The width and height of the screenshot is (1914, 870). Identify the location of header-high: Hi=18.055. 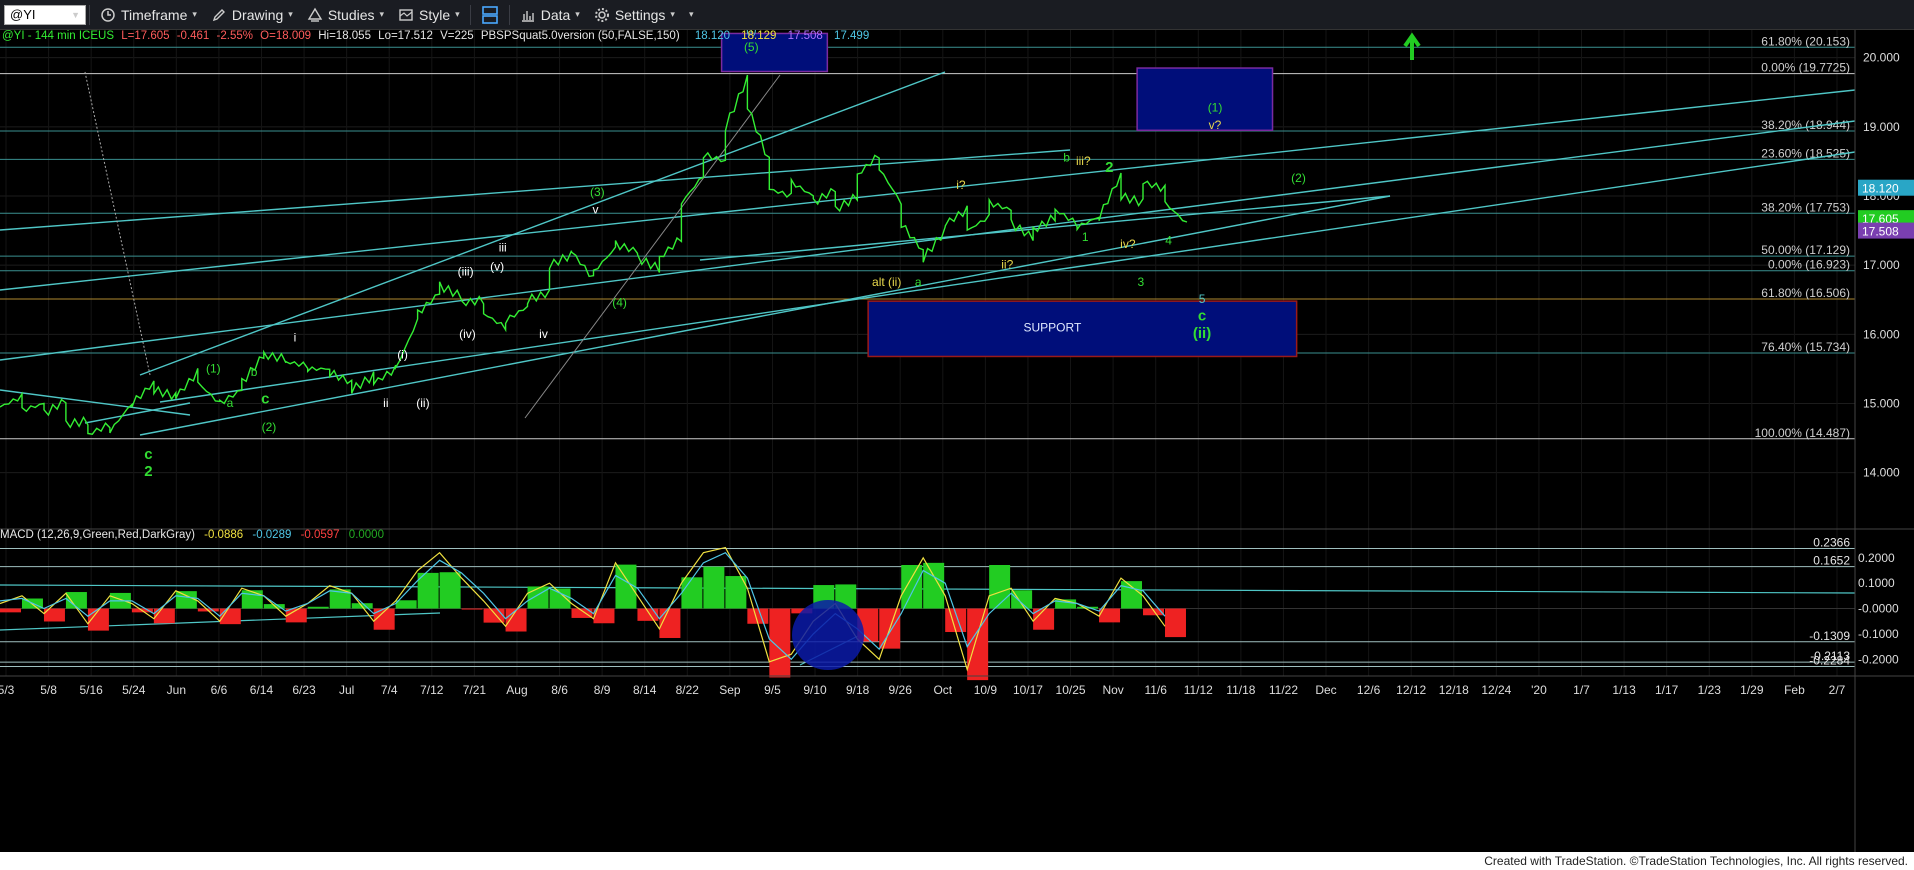
(344, 36).